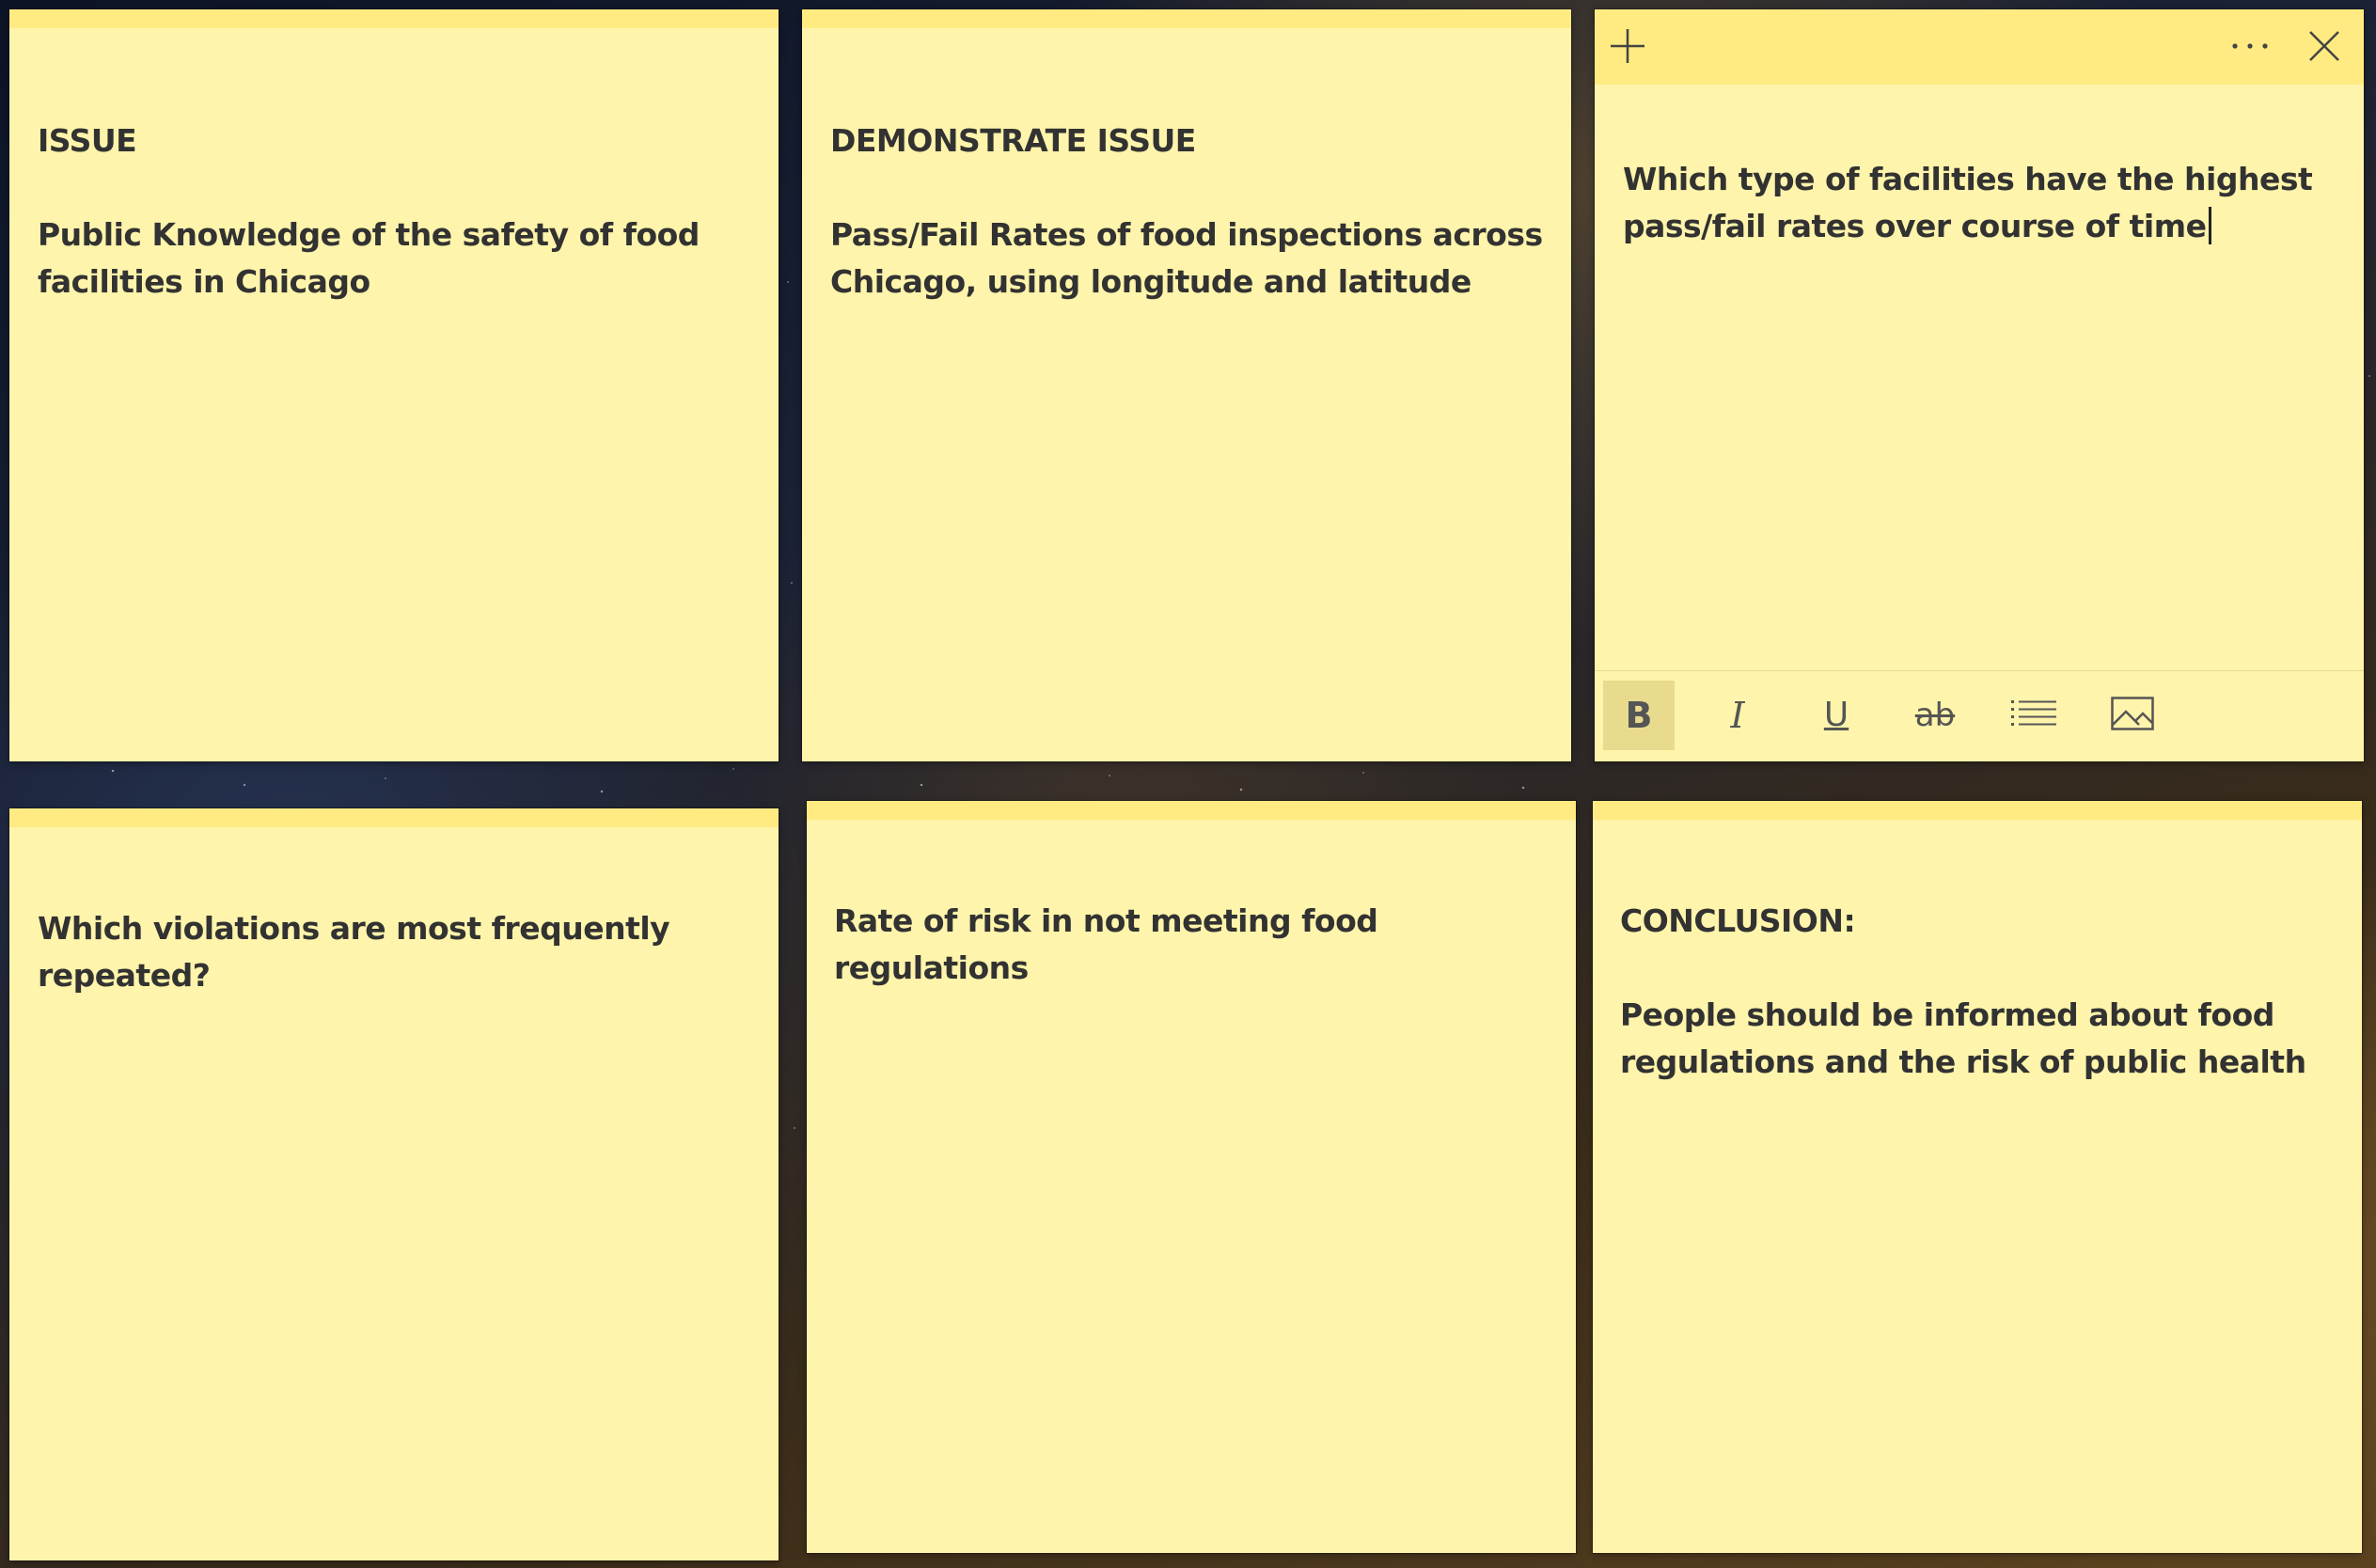 The width and height of the screenshot is (2376, 1568). What do you see at coordinates (1013, 140) in the screenshot?
I see `note-heading: DEMONSTRATE ISSUE` at bounding box center [1013, 140].